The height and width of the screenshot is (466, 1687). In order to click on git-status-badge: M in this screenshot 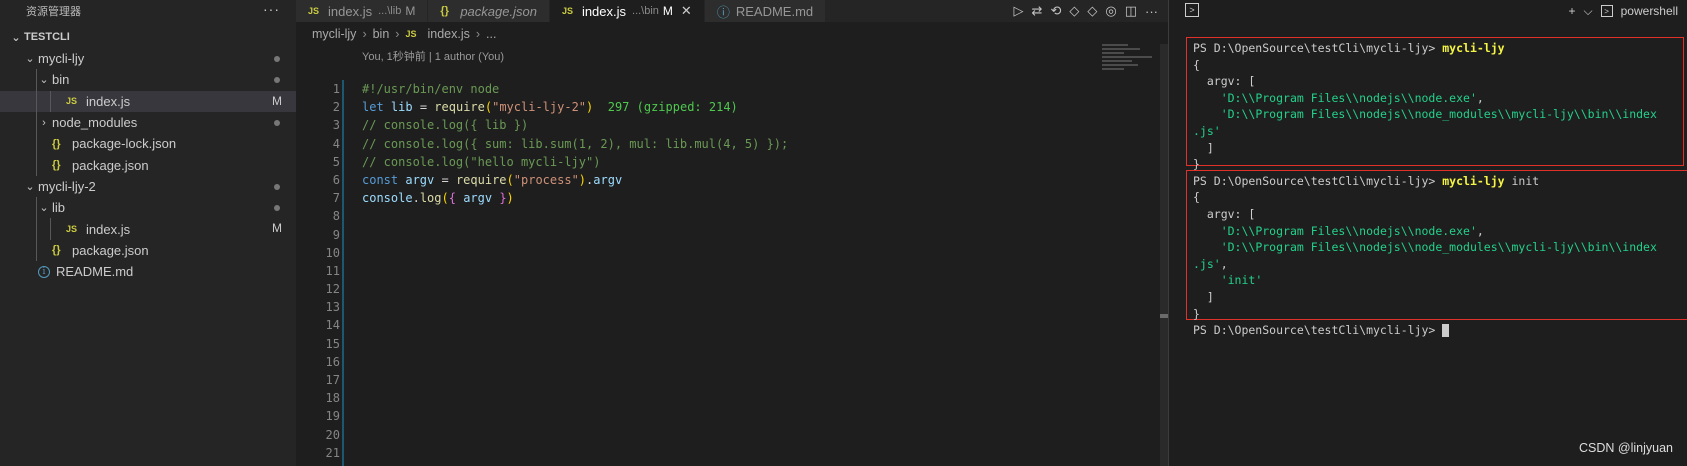, I will do `click(277, 100)`.